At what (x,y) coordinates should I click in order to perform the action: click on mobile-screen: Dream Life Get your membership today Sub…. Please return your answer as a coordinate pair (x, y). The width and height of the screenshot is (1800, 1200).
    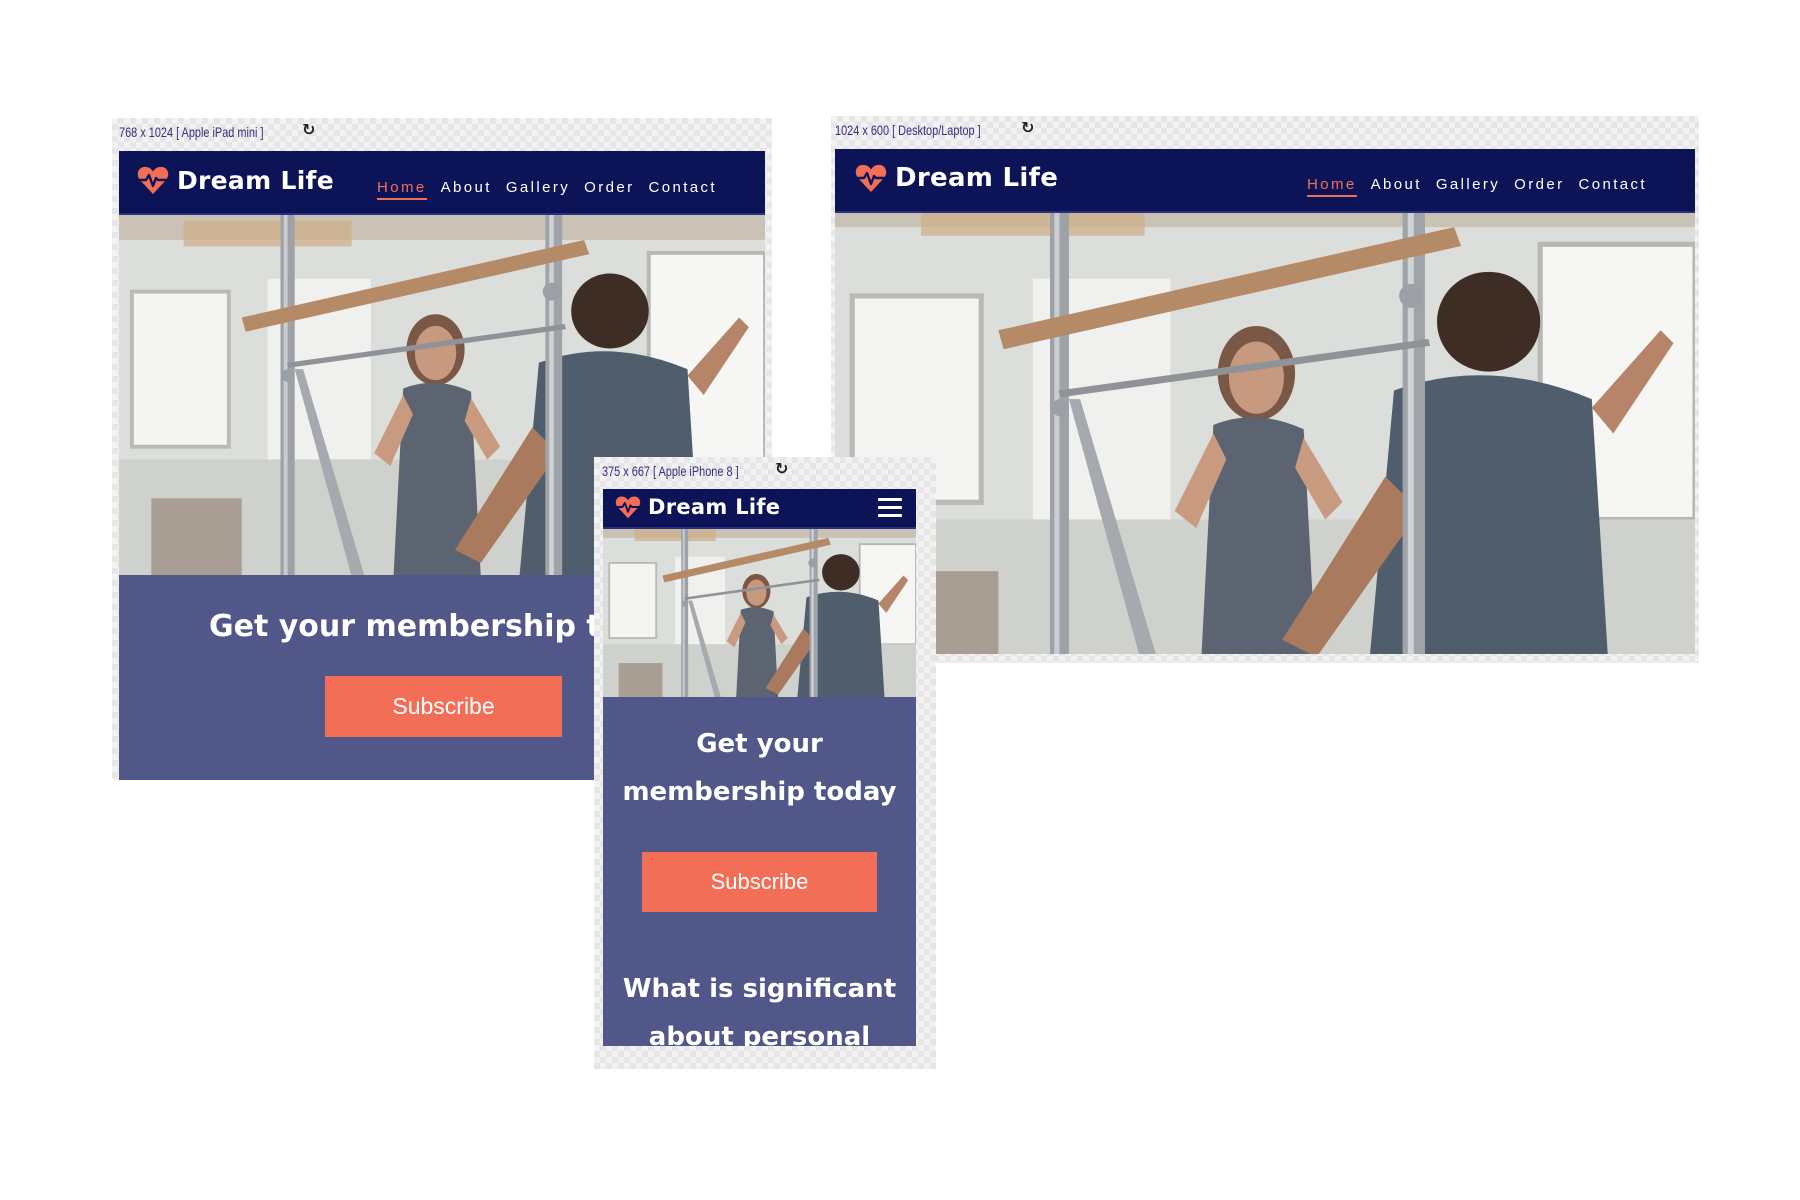
    Looking at the image, I should click on (759, 767).